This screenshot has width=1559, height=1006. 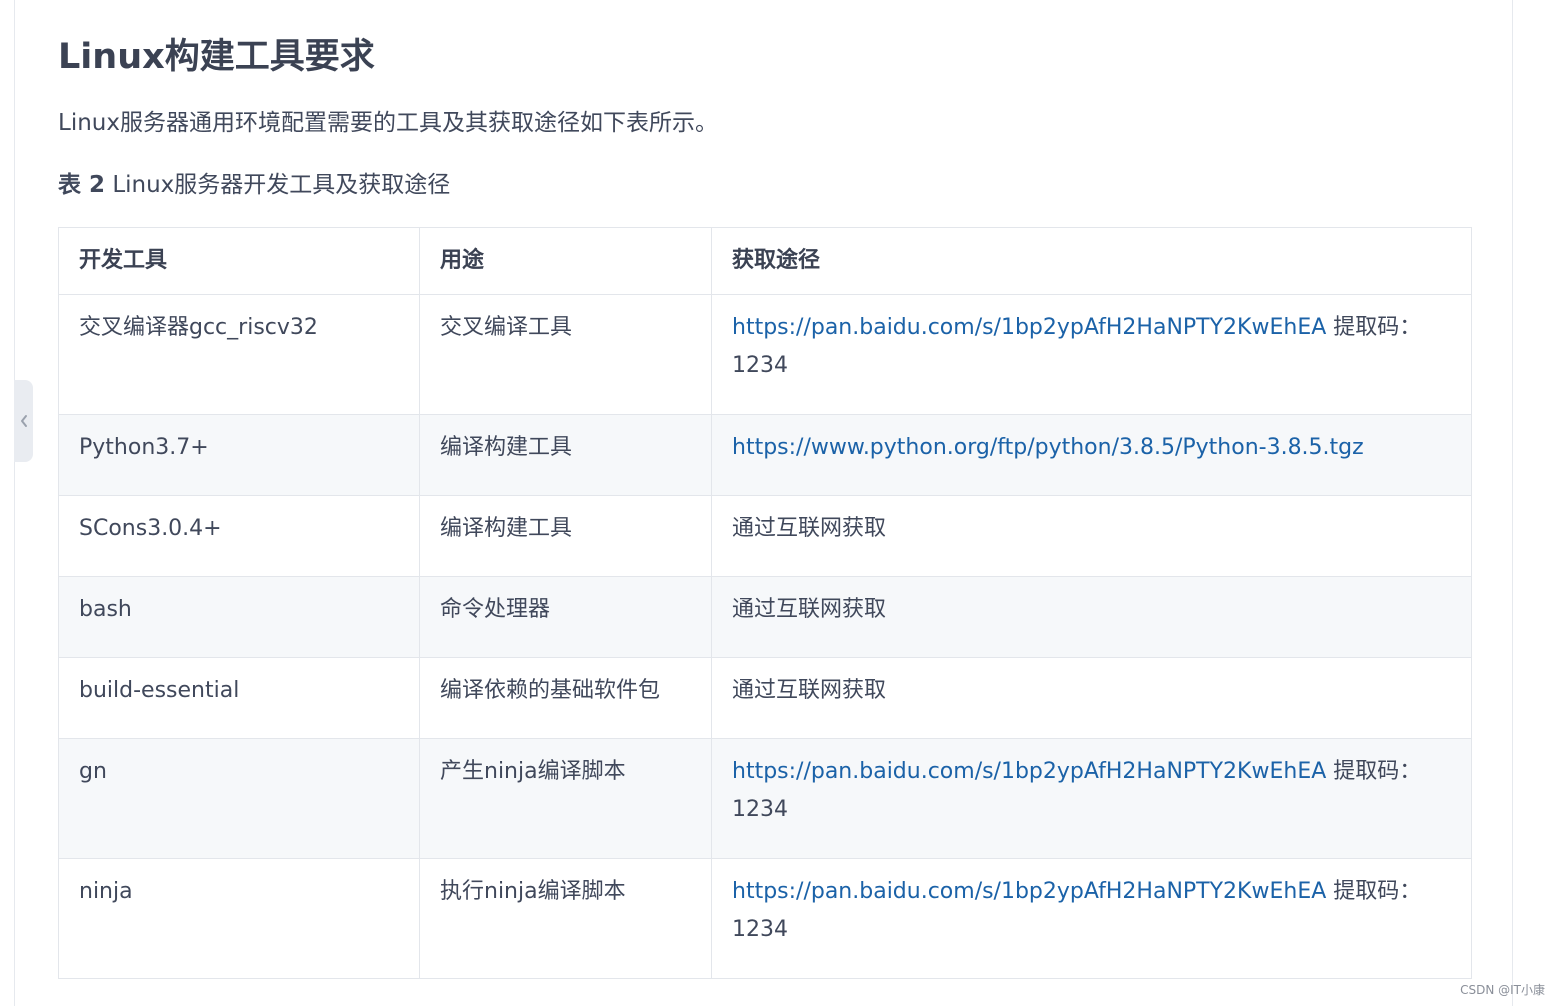 What do you see at coordinates (216, 57) in the screenshot?
I see `page-title: Linux构建工具要求` at bounding box center [216, 57].